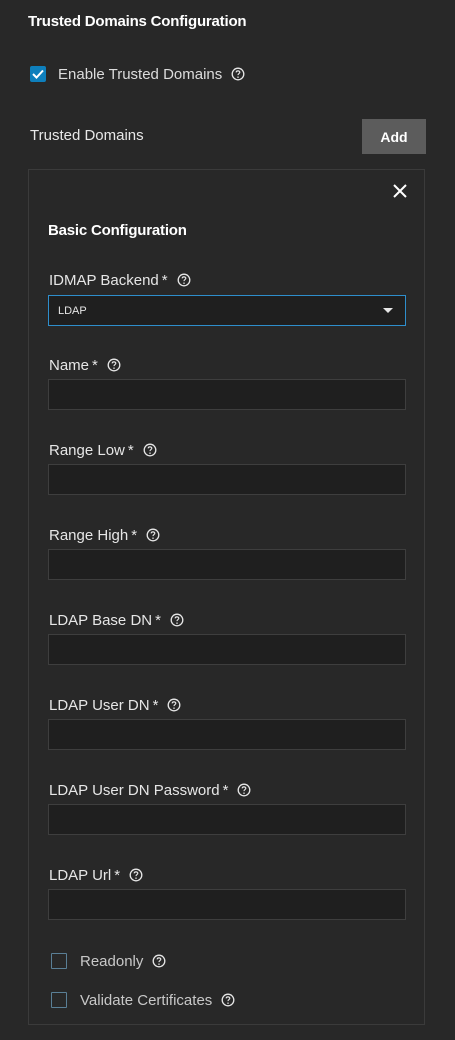  Describe the element at coordinates (87, 135) in the screenshot. I see `trusted-domains-label: Trusted Domains` at that location.